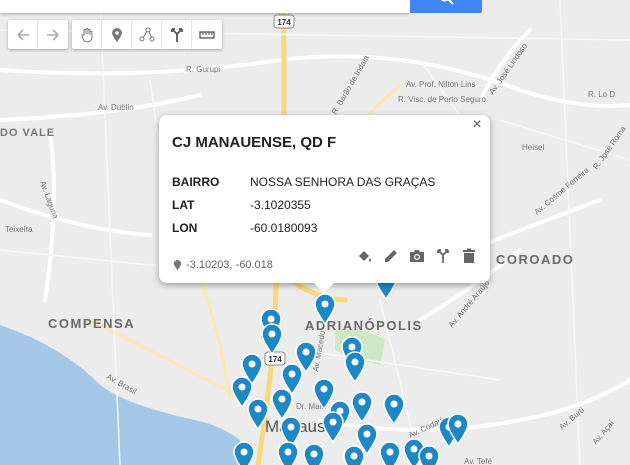 This screenshot has height=465, width=630. Describe the element at coordinates (280, 205) in the screenshot. I see `row-value: -3.1020355` at that location.